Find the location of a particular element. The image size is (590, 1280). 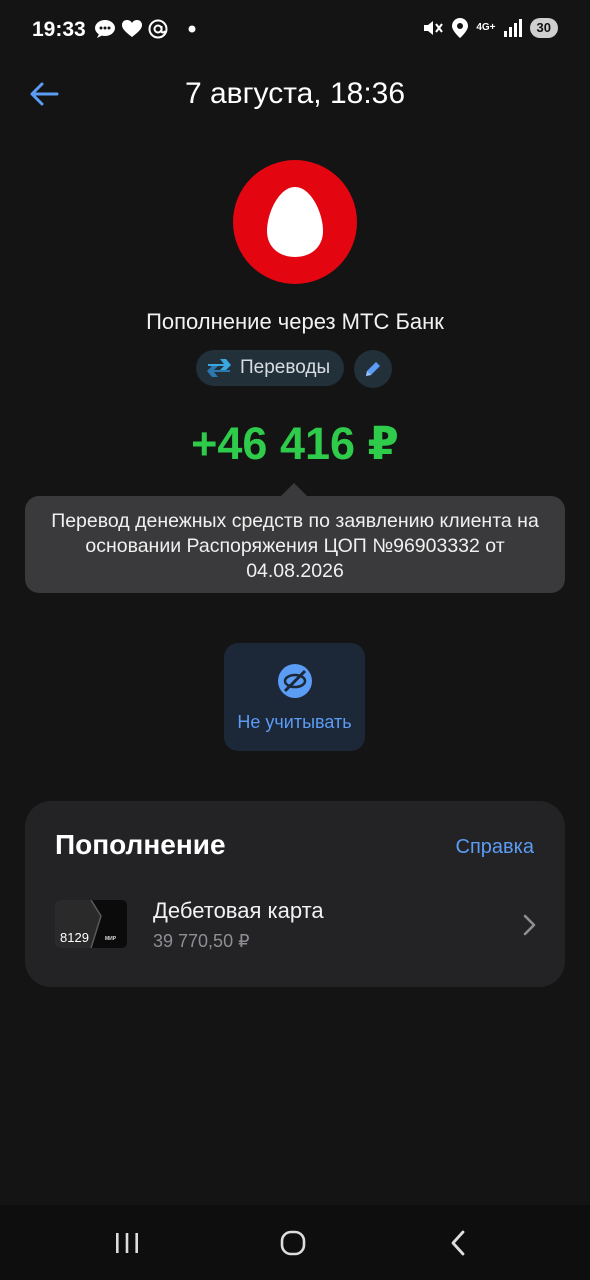

home-button is located at coordinates (293, 1243).